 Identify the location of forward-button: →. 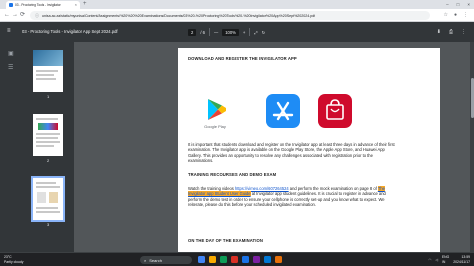
(15, 15).